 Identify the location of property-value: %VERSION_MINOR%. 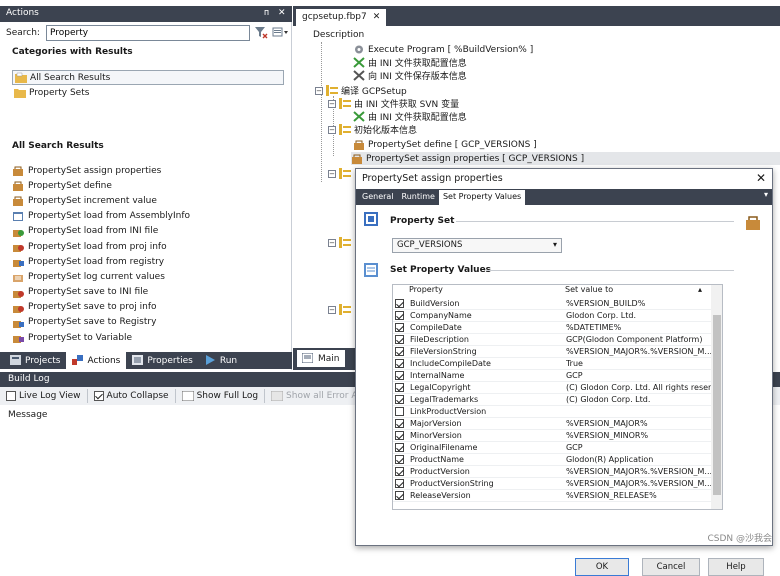
(638, 435).